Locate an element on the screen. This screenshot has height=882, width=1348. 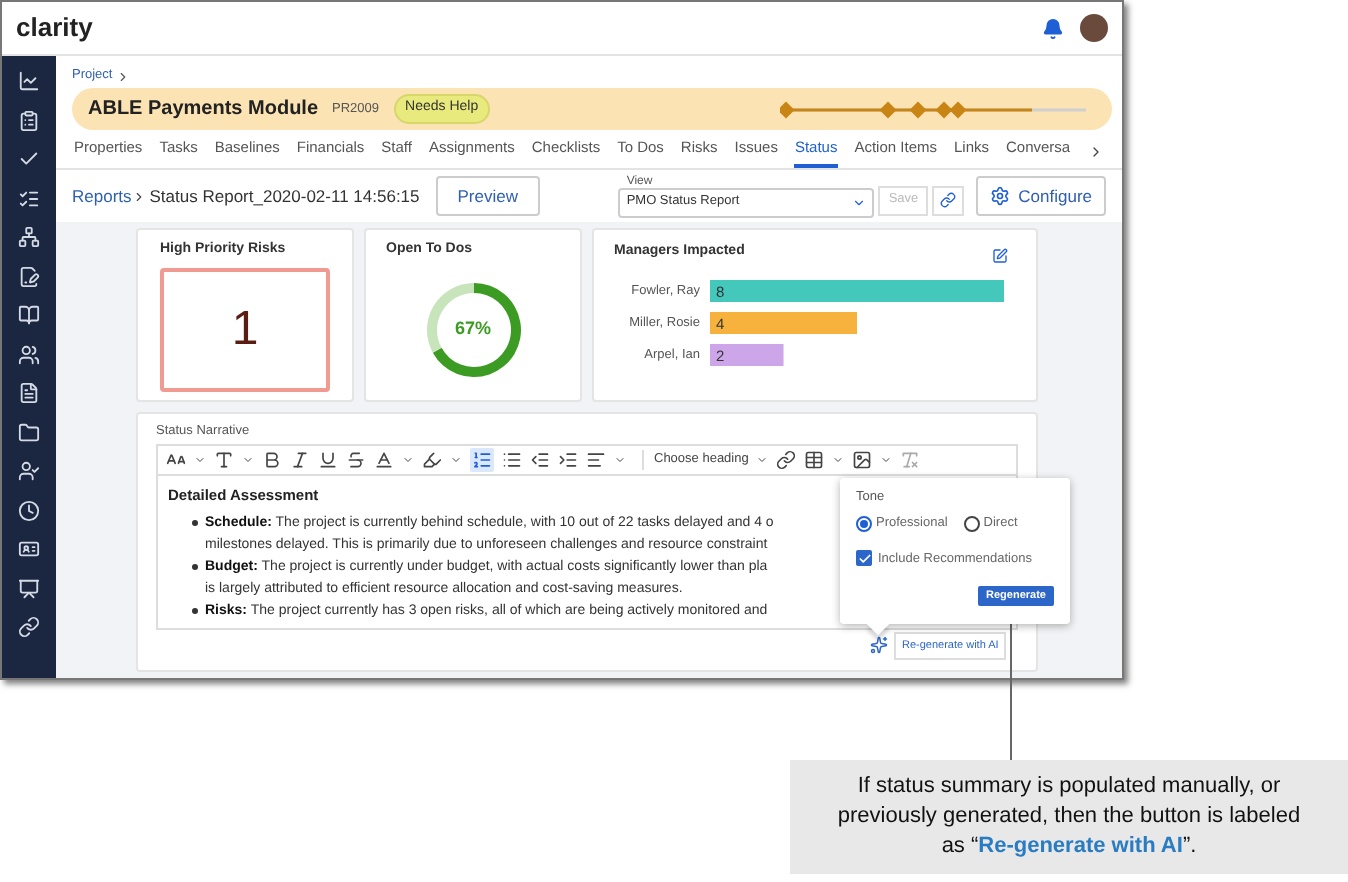
people-icon is located at coordinates (29, 354).